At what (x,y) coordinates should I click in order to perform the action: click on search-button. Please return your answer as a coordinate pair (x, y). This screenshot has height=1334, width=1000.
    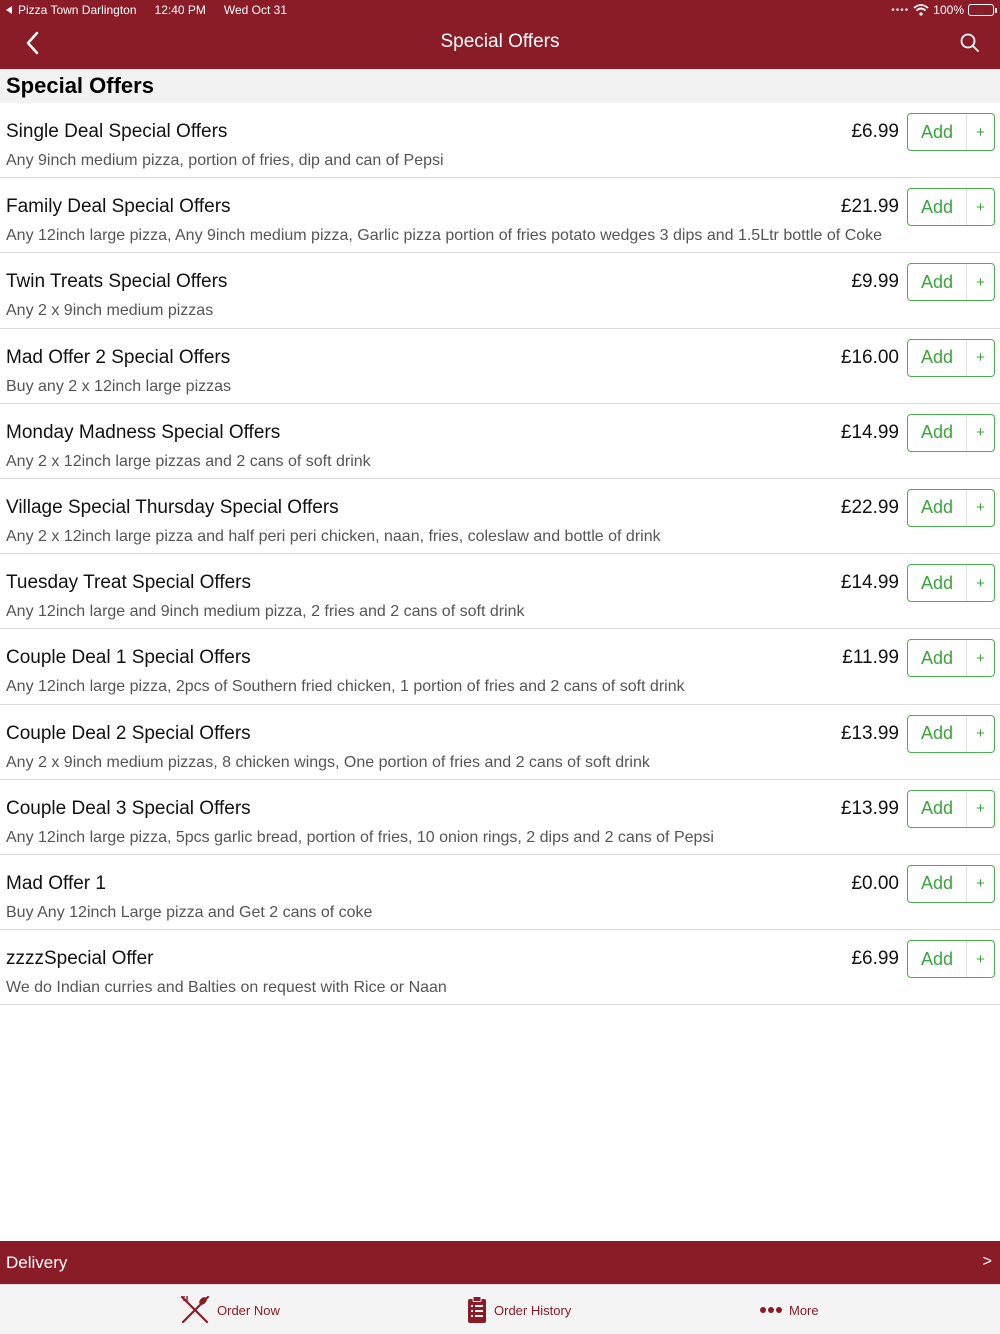
    Looking at the image, I should click on (970, 43).